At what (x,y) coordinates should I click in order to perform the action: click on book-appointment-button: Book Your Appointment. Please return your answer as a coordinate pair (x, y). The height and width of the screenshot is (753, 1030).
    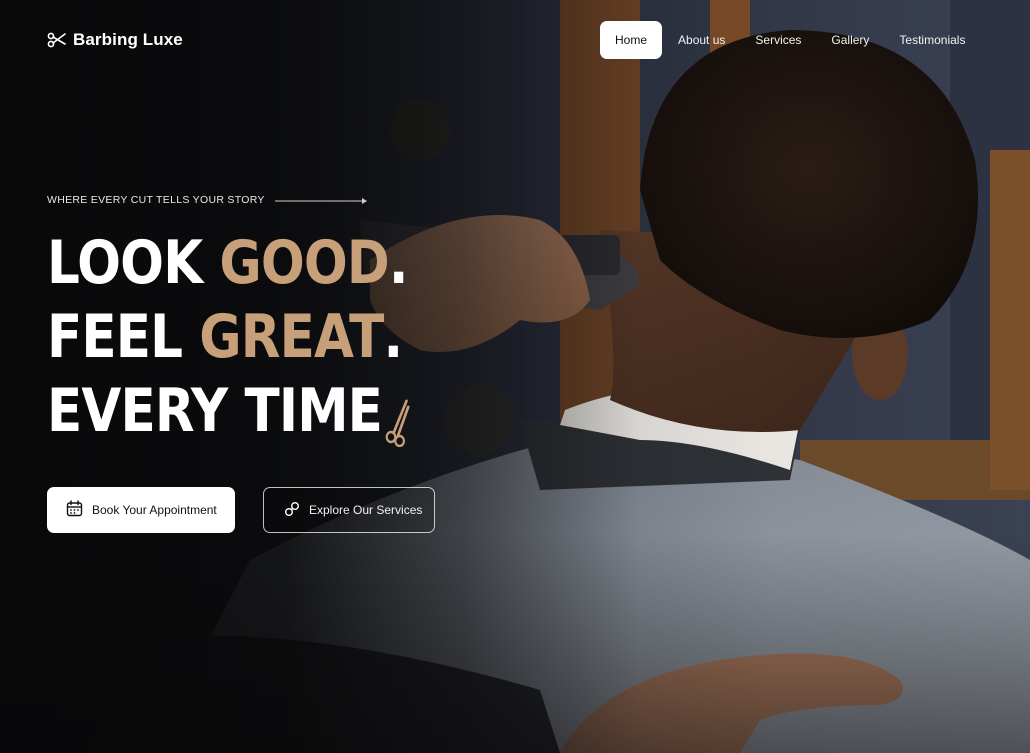
    Looking at the image, I should click on (141, 510).